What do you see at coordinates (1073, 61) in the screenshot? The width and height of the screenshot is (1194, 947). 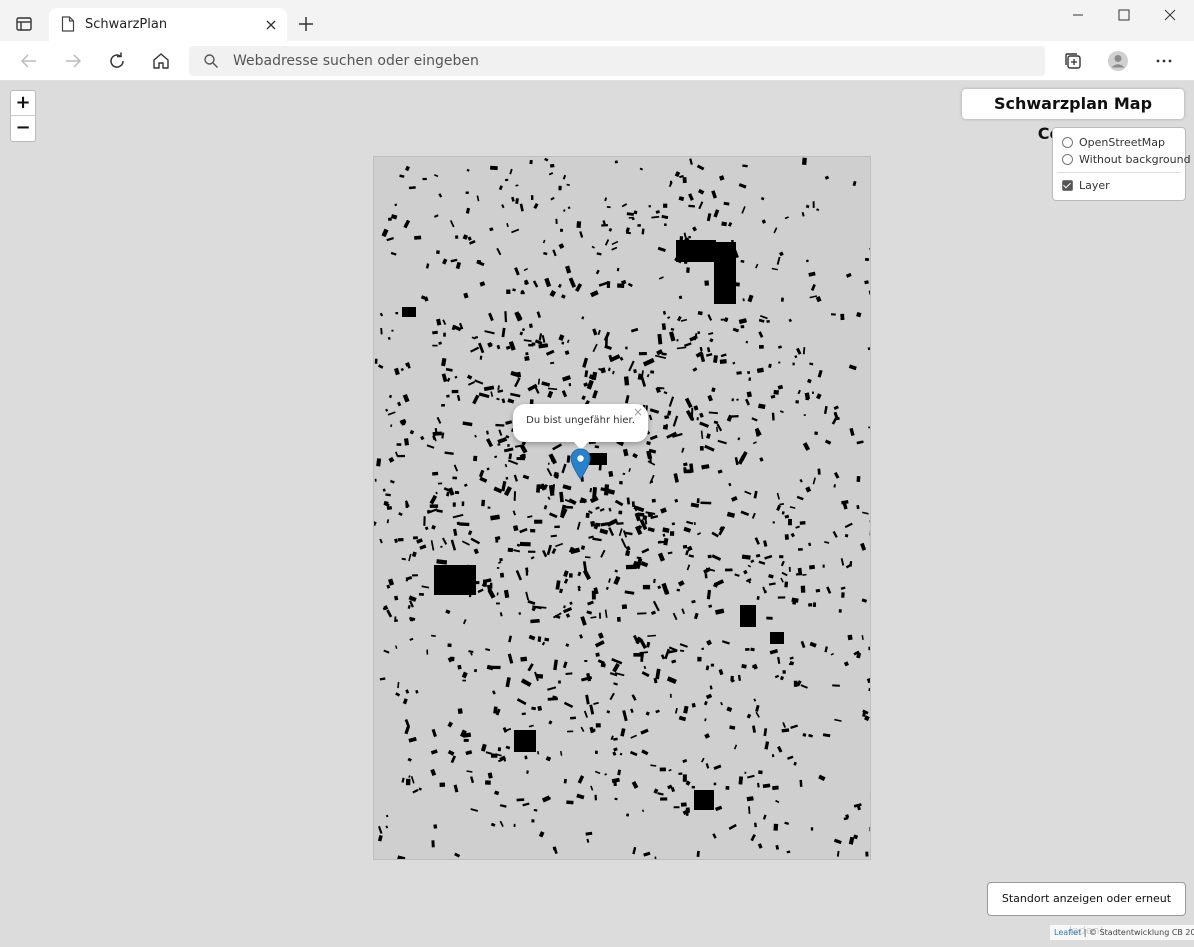 I see `collections-icon` at bounding box center [1073, 61].